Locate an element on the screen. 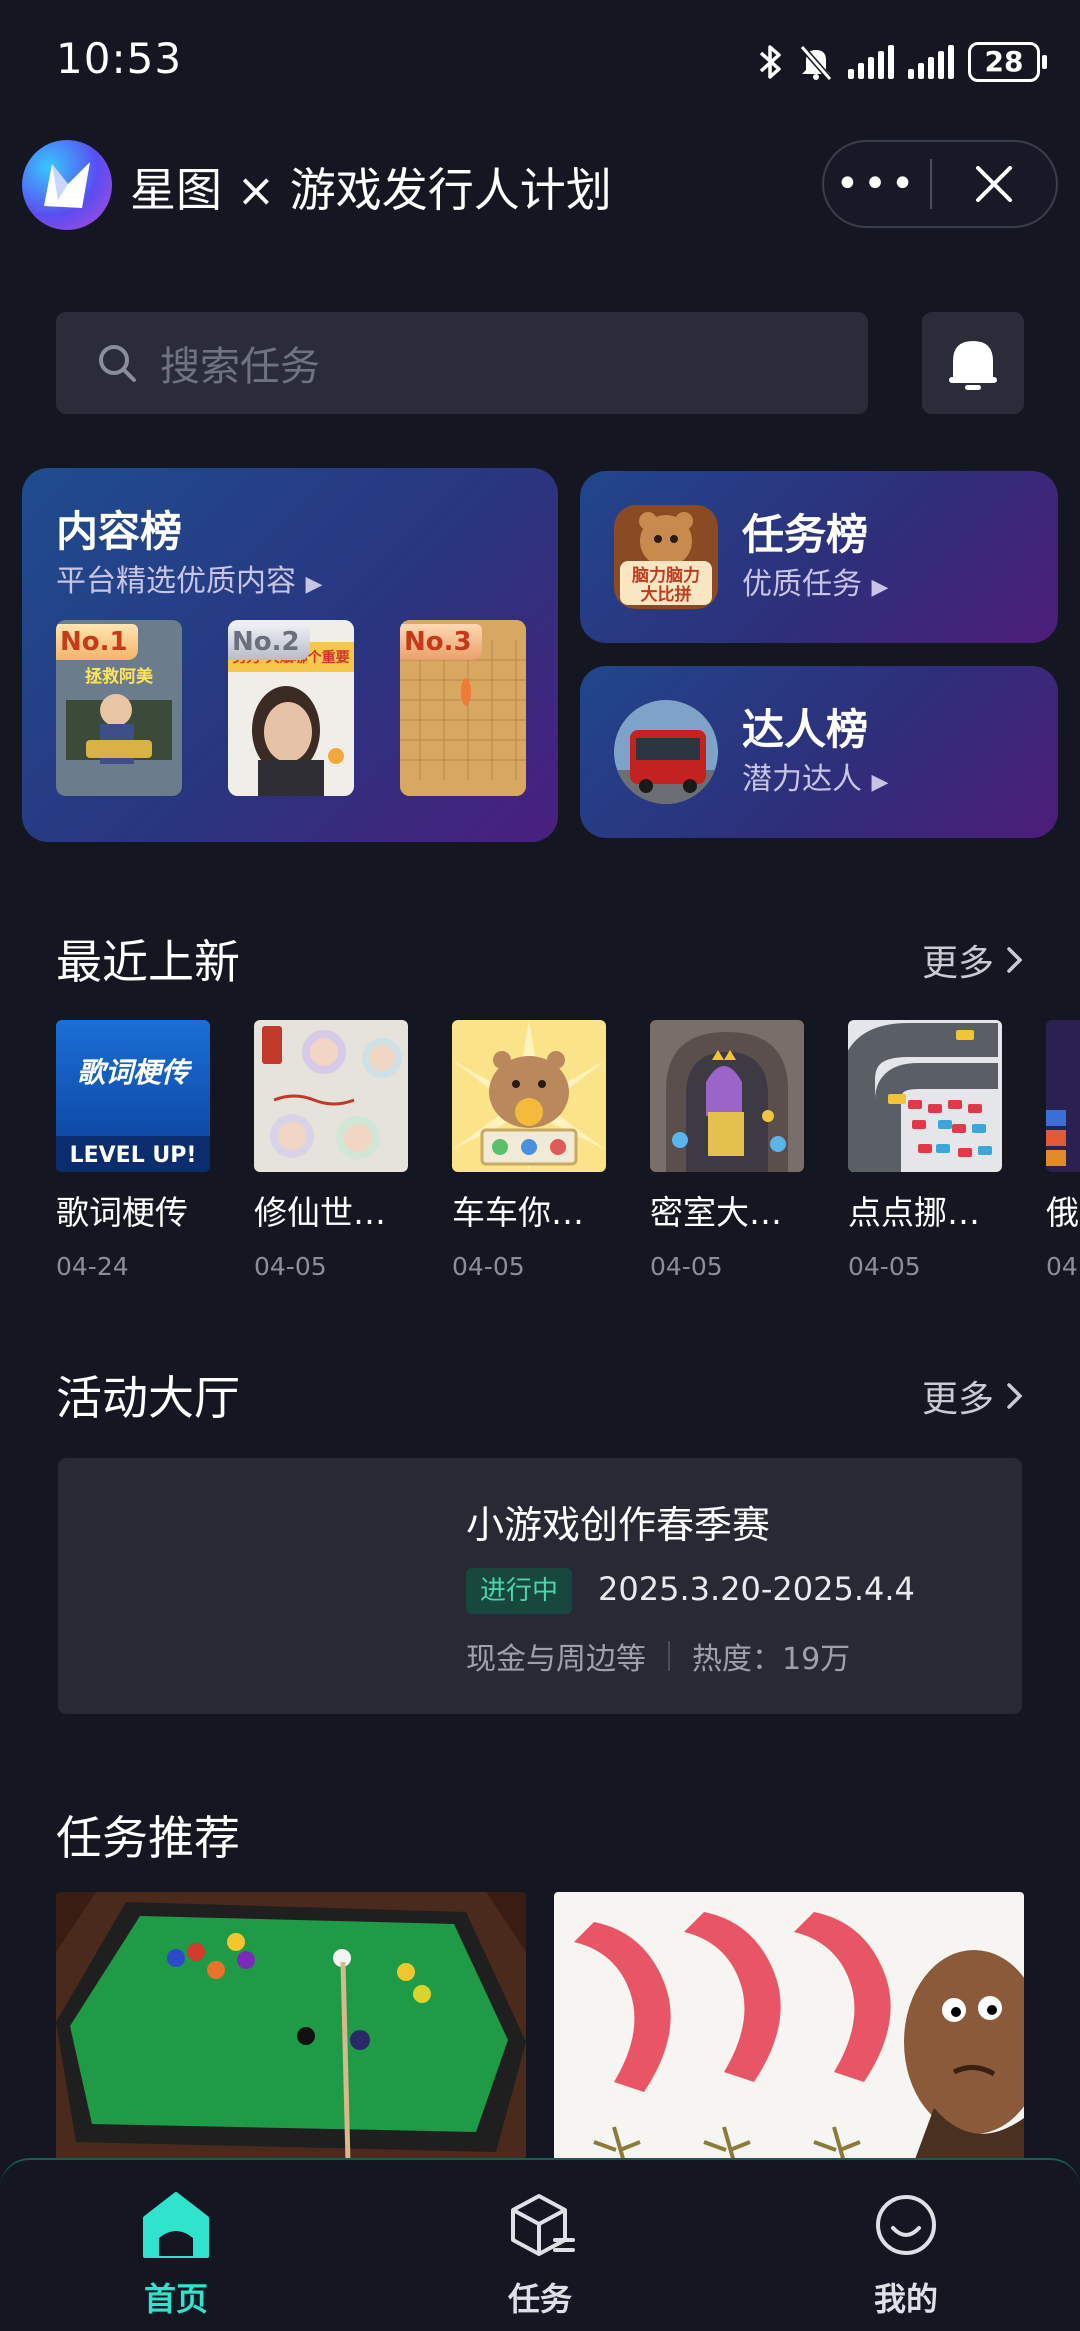 The image size is (1080, 2331). activity-period: 2025.3.20-2025.4.4 is located at coordinates (756, 1589).